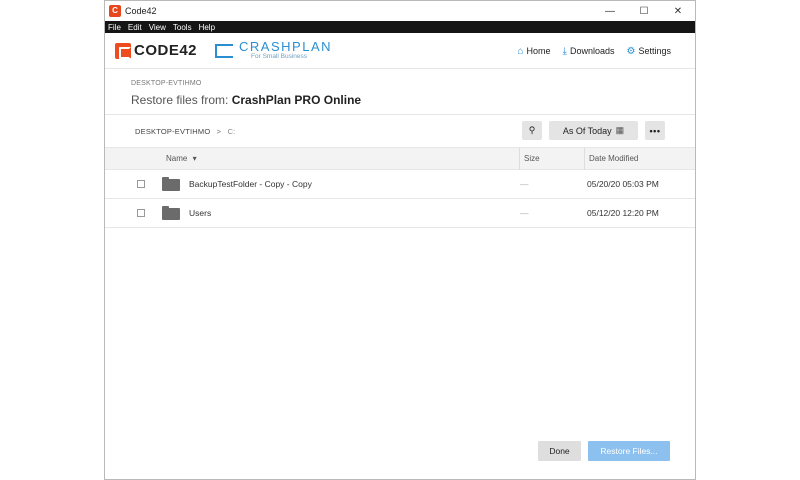 The width and height of the screenshot is (800, 480). What do you see at coordinates (623, 184) in the screenshot?
I see `file-date: 05/20/20 05:03 PM` at bounding box center [623, 184].